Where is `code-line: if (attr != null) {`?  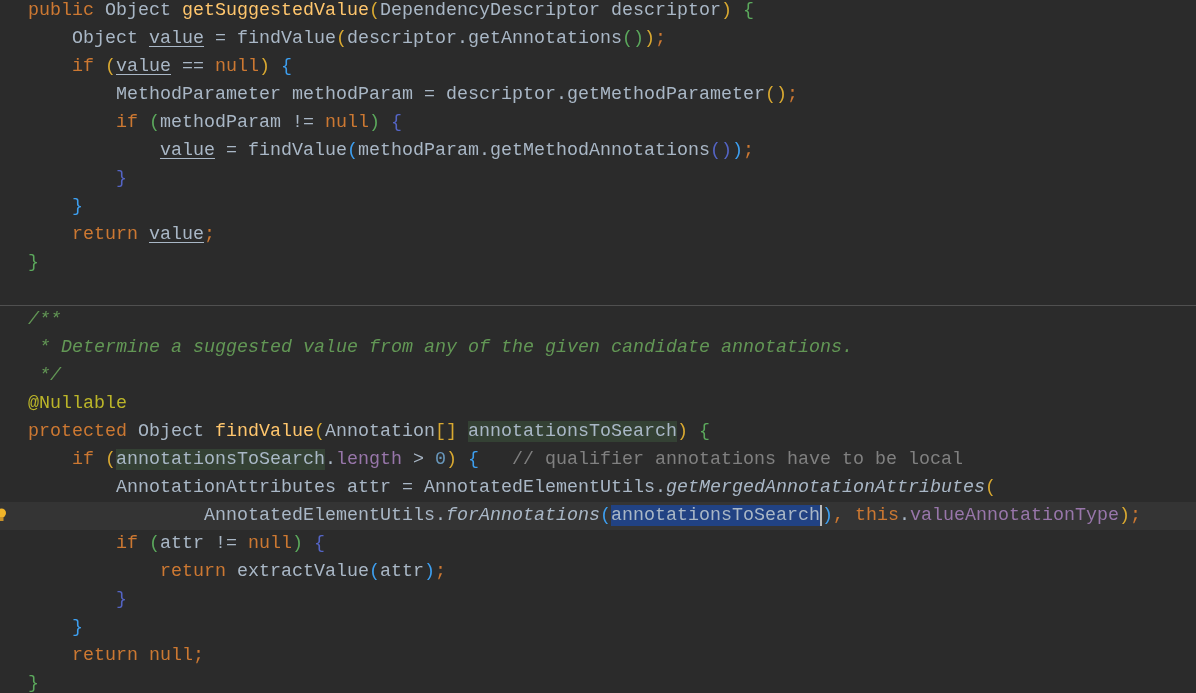
code-line: if (attr != null) { is located at coordinates (220, 544).